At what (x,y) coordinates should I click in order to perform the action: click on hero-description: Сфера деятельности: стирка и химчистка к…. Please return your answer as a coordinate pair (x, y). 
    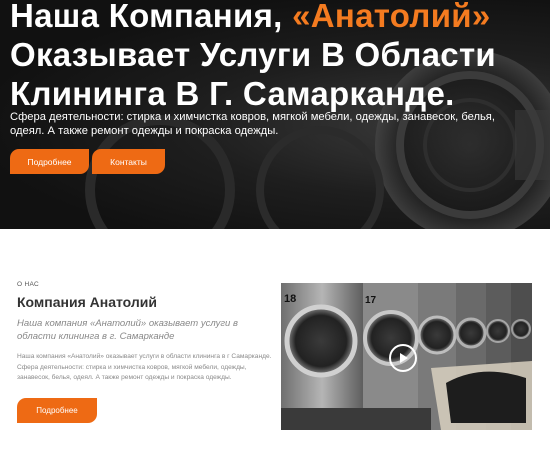
    Looking at the image, I should click on (252, 124).